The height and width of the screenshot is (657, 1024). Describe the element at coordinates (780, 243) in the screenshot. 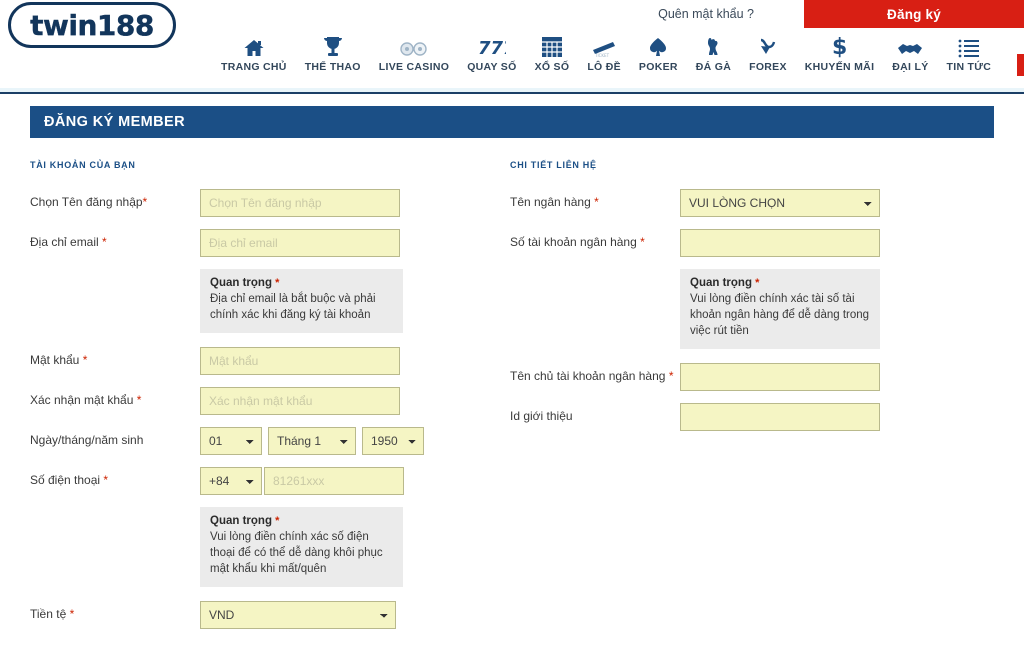

I see `bank-account-number-input` at that location.